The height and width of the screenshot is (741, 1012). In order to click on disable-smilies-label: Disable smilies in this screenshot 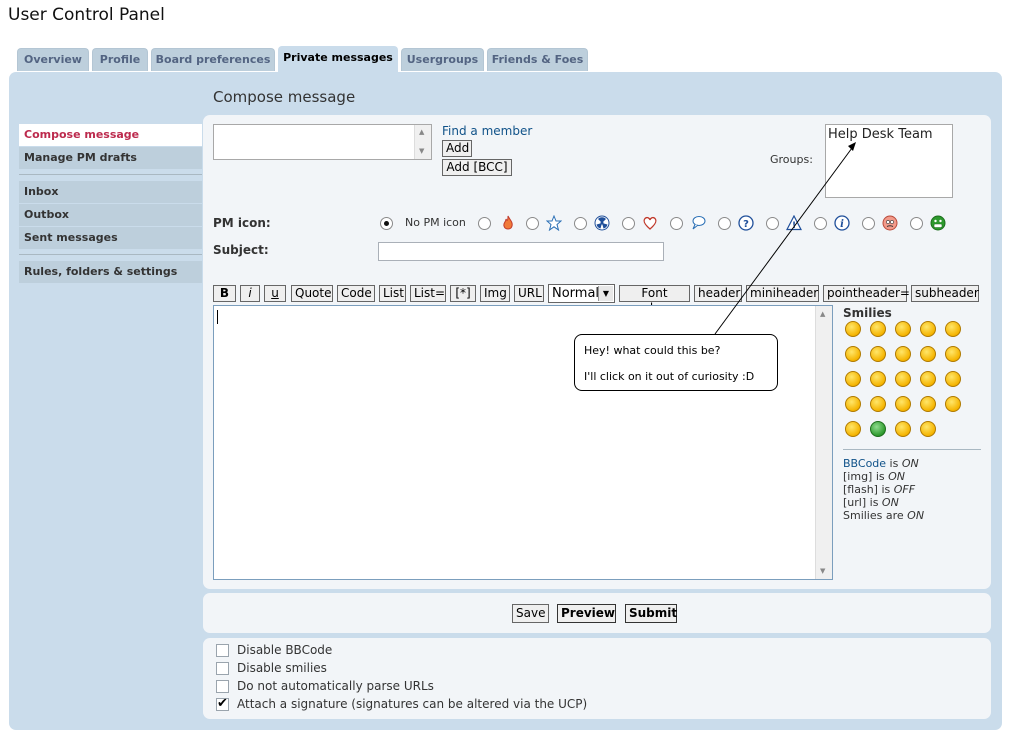, I will do `click(282, 668)`.